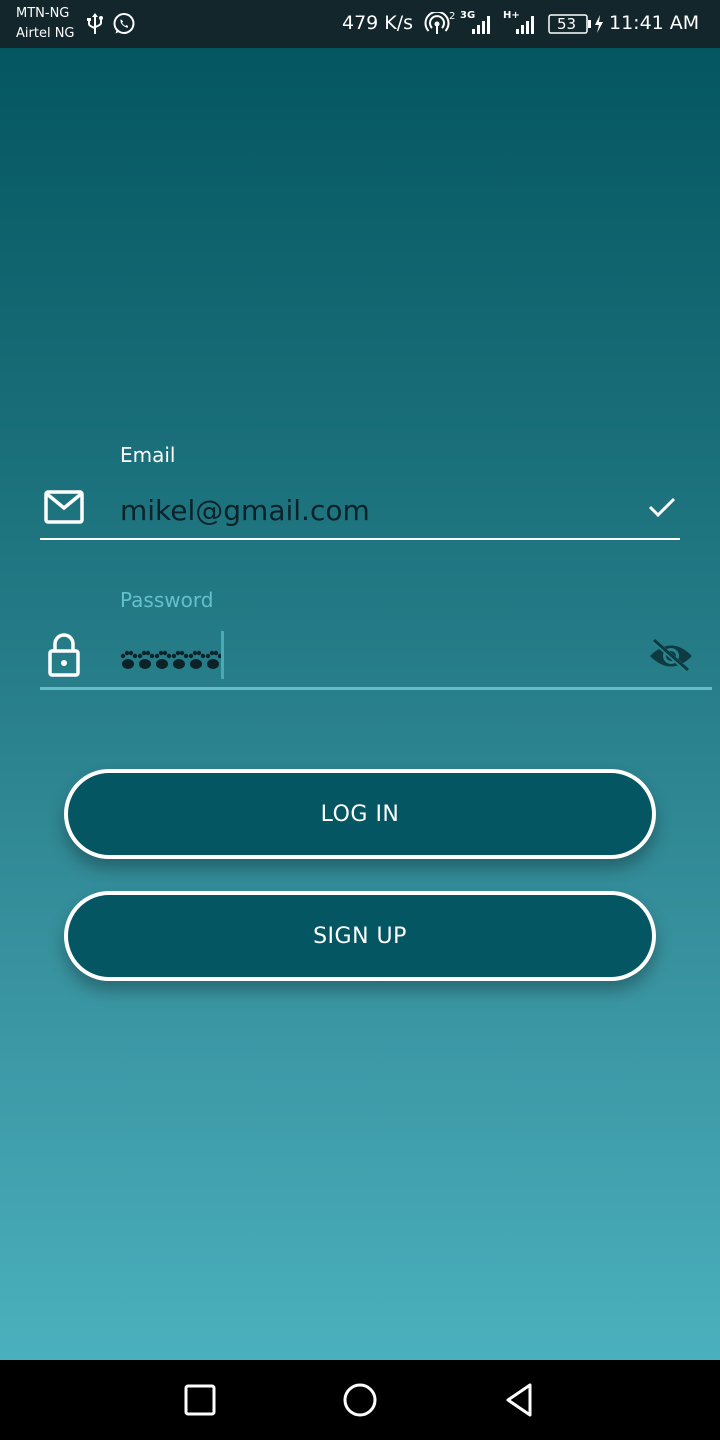 This screenshot has width=720, height=1440. What do you see at coordinates (452, 16) in the screenshot?
I see `hotspot-count: 2` at bounding box center [452, 16].